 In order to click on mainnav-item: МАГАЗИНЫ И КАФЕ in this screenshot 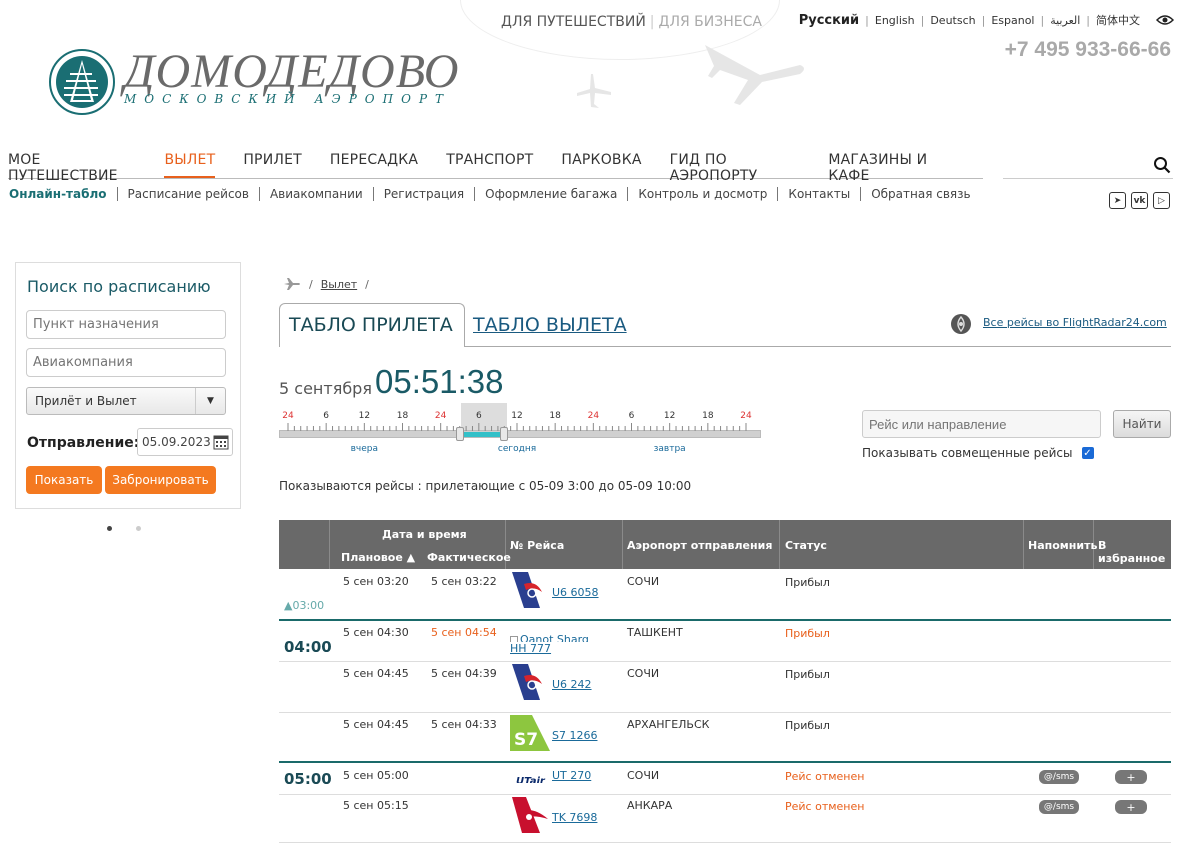, I will do `click(891, 168)`.